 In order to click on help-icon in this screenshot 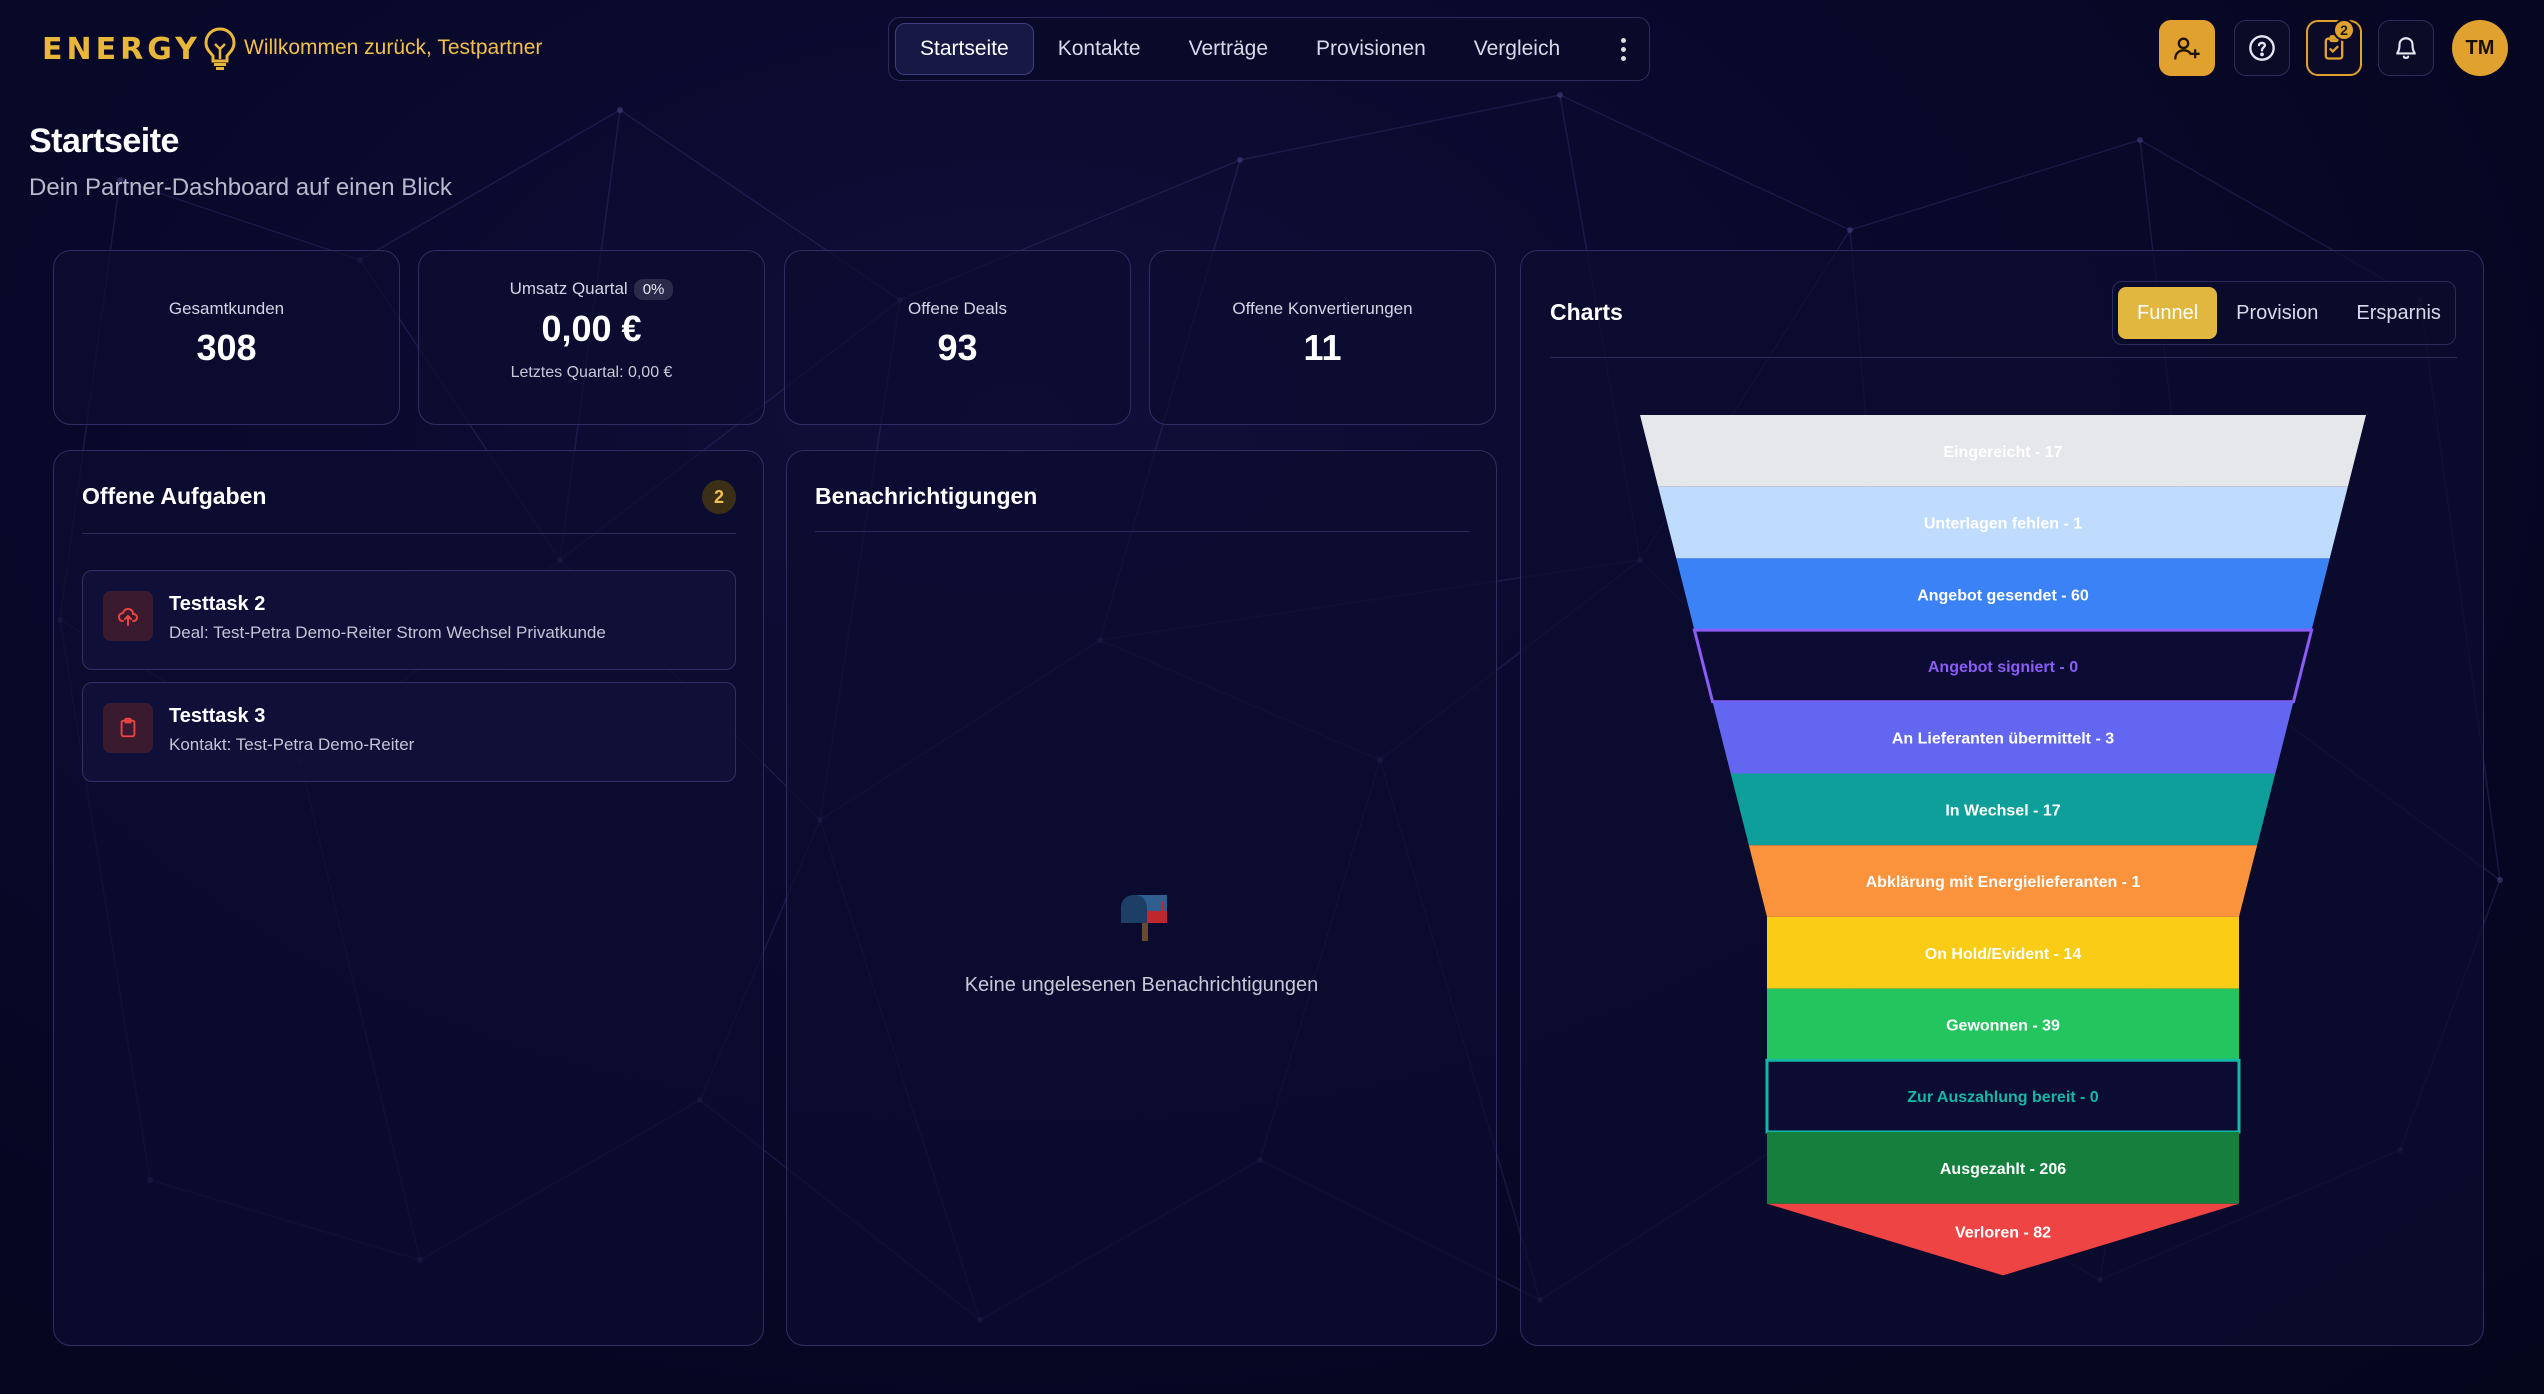, I will do `click(2262, 48)`.